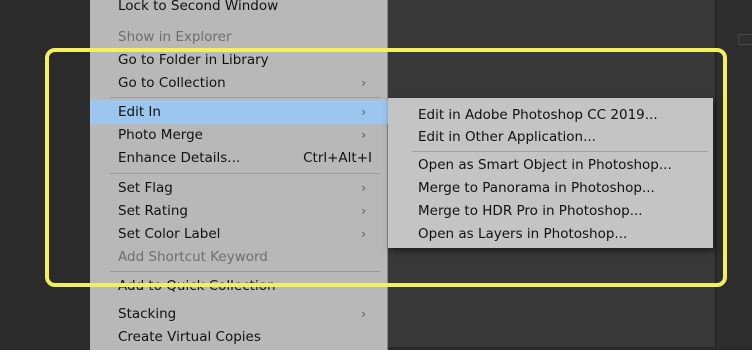  I want to click on menu-item-add-to-quick-collection: Add to Quick Collection, so click(239, 286).